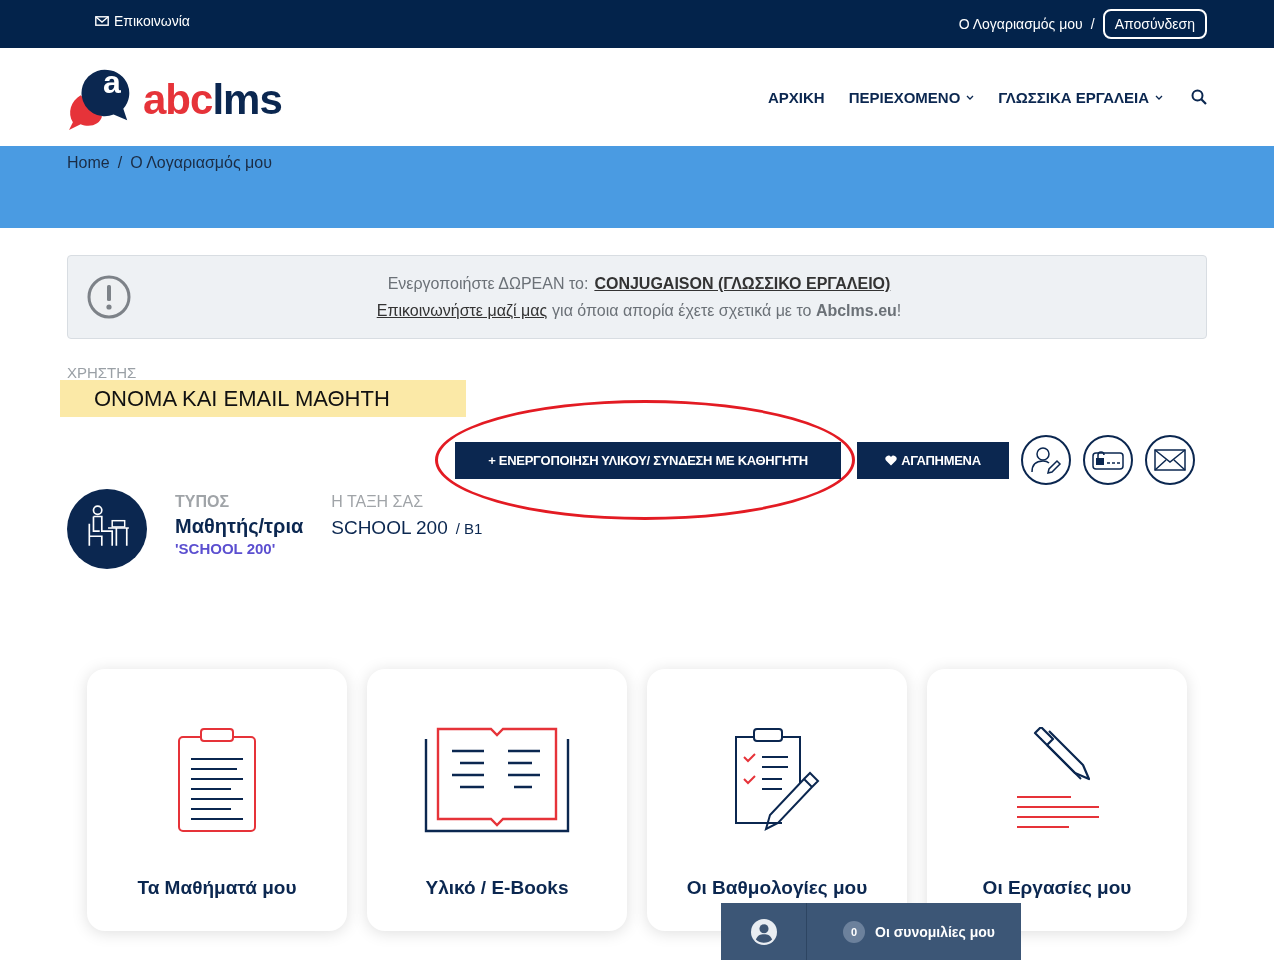 The image size is (1287, 960). Describe the element at coordinates (1199, 97) in the screenshot. I see `search-icon` at that location.